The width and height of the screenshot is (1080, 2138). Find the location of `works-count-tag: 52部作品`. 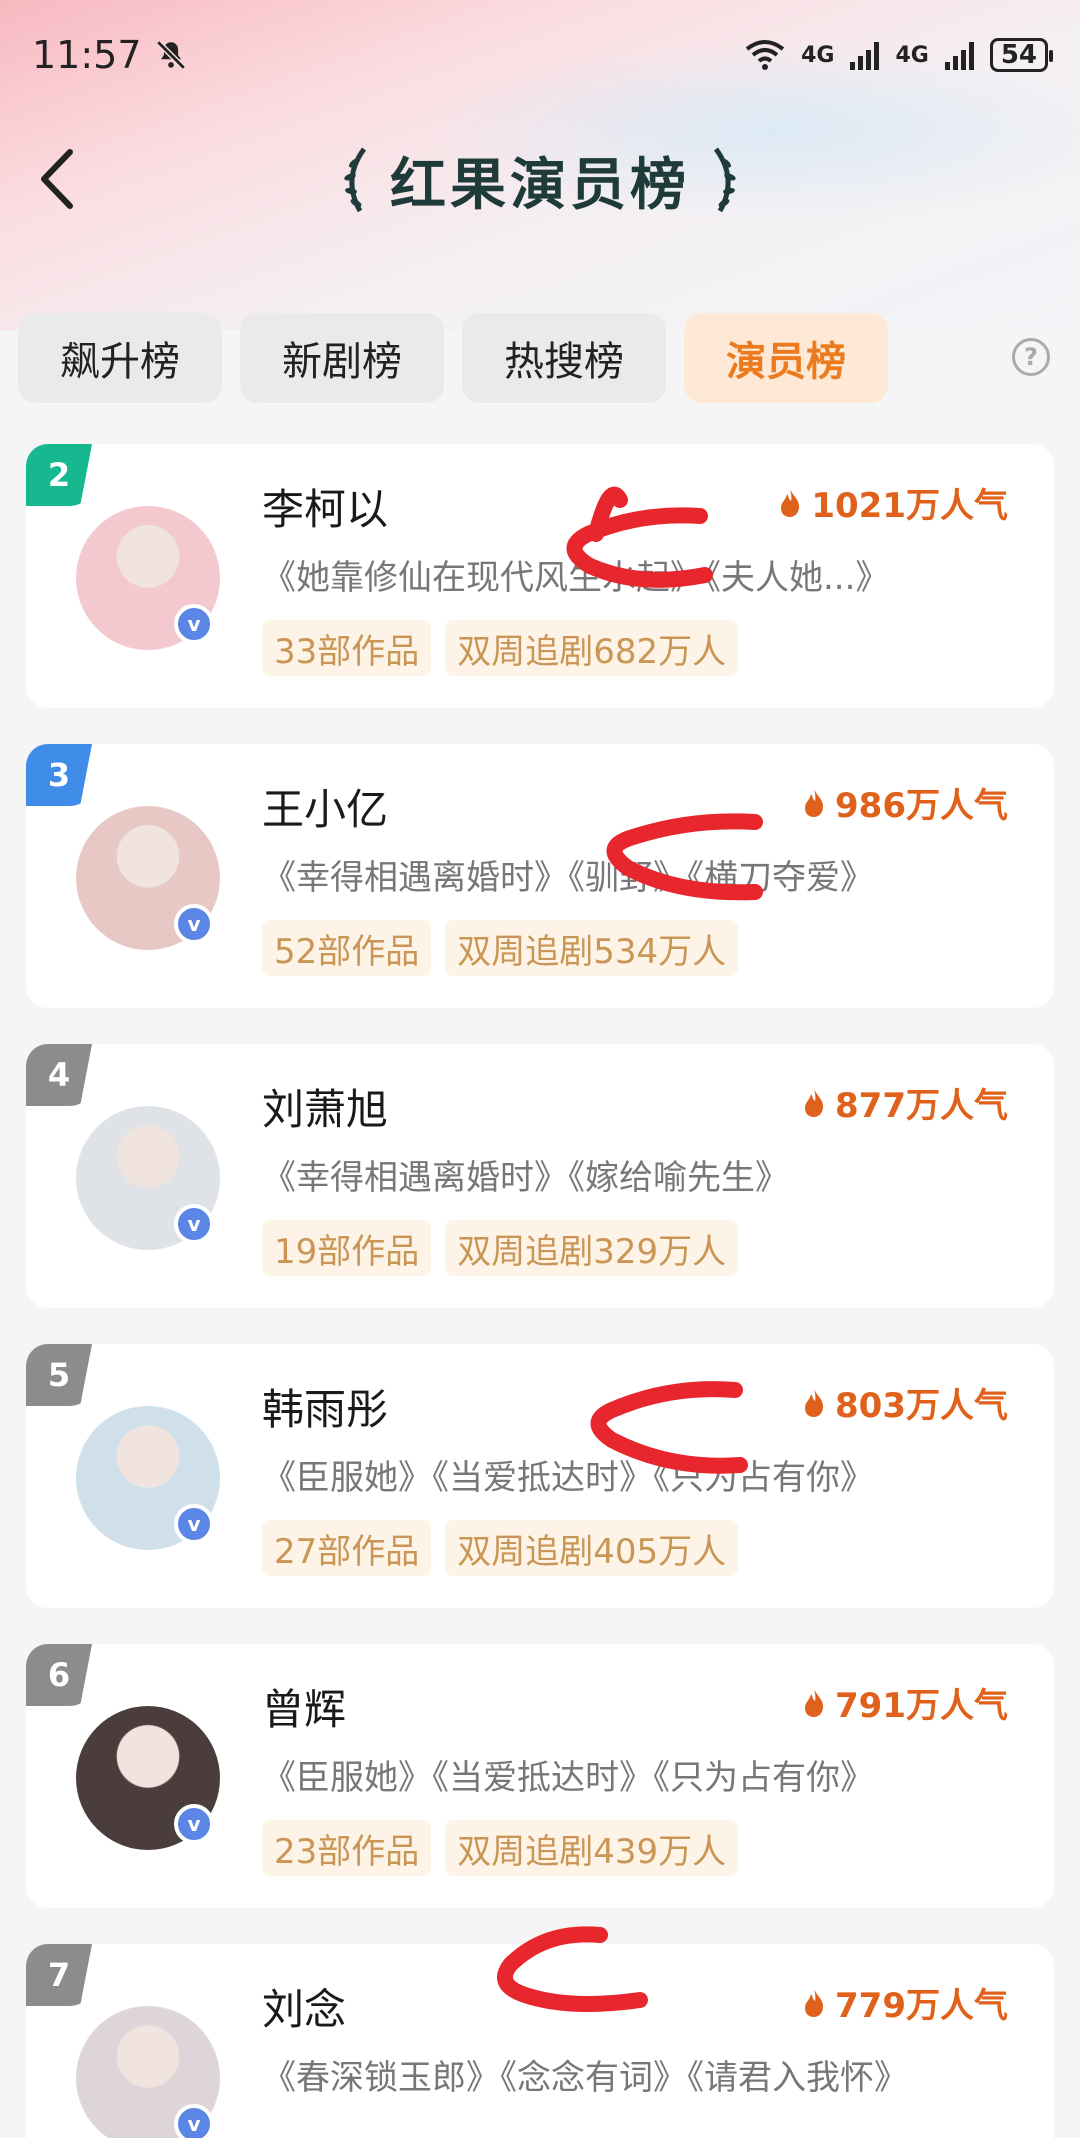

works-count-tag: 52部作品 is located at coordinates (347, 948).